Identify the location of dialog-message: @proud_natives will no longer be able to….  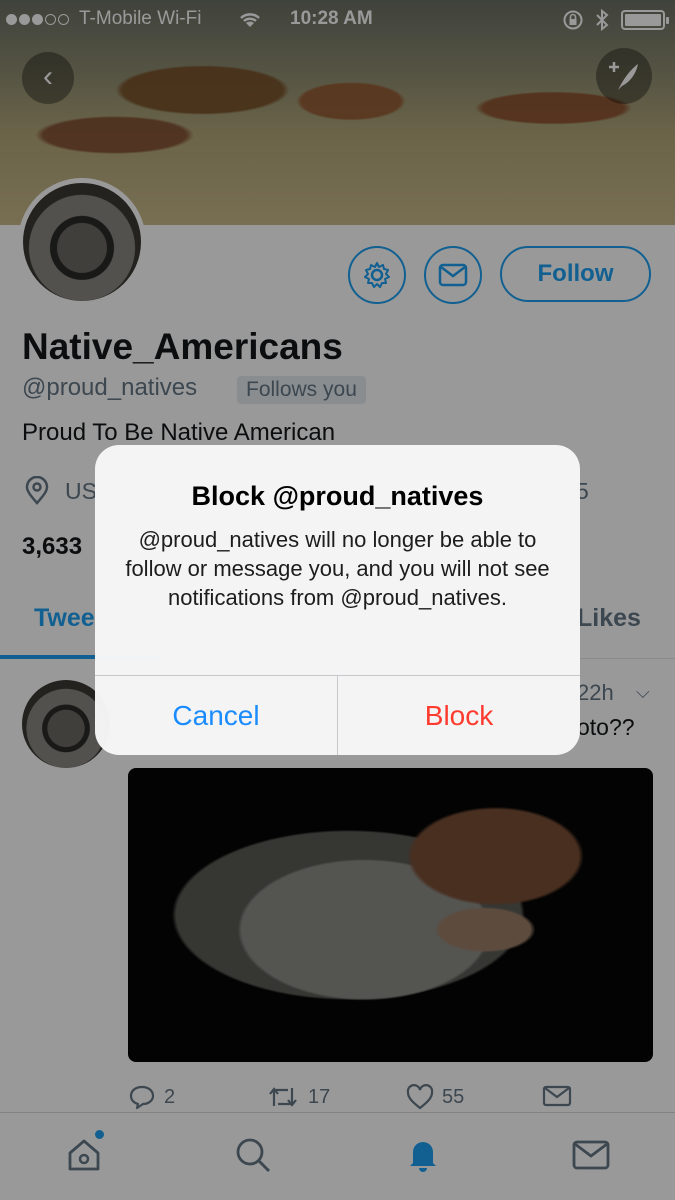
(337, 568).